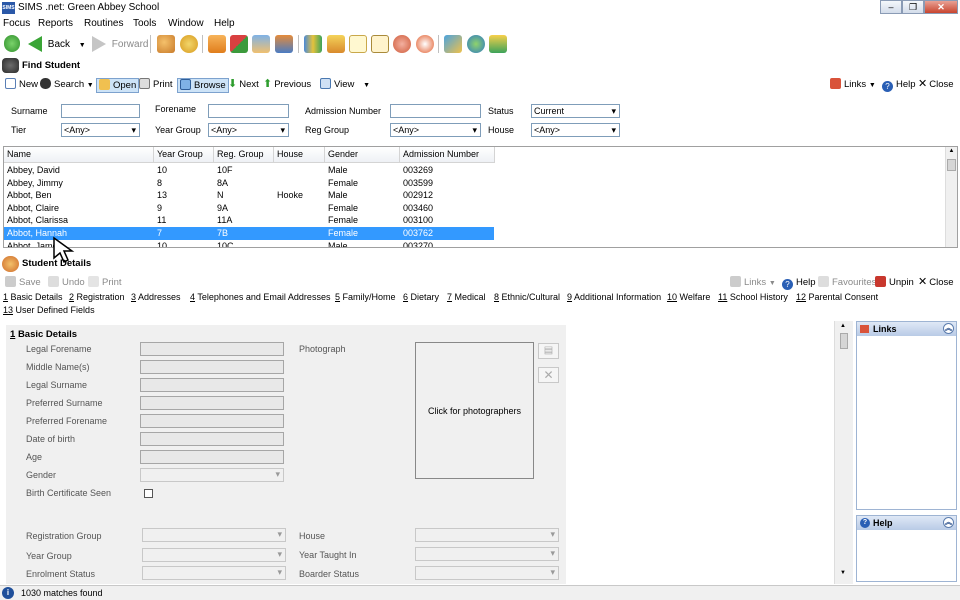 This screenshot has height=600, width=960. What do you see at coordinates (345, 85) in the screenshot?
I see `view-button: View ▼` at bounding box center [345, 85].